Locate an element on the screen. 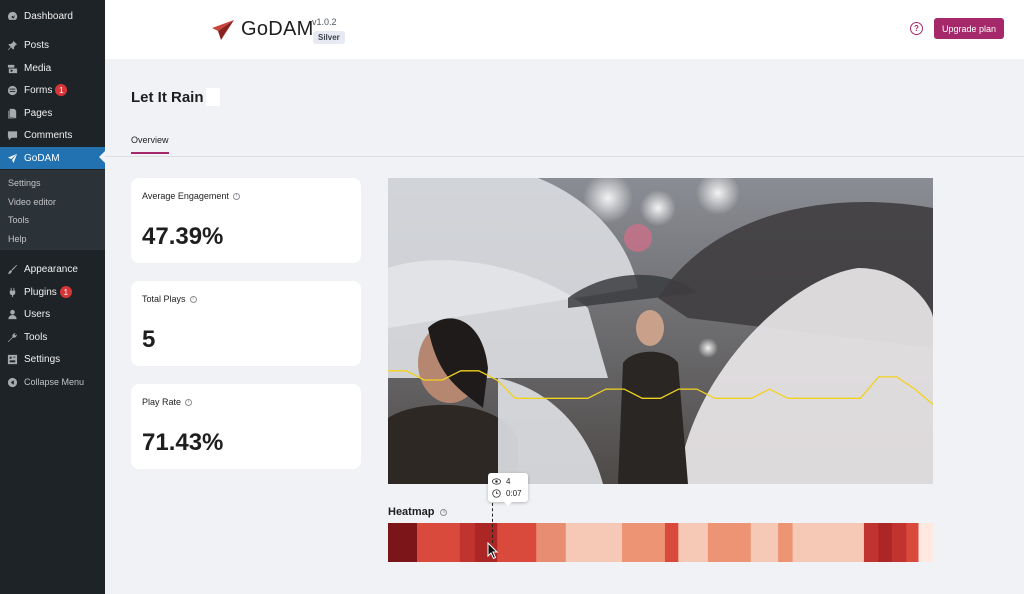 This screenshot has height=594, width=1024. eye-icon is located at coordinates (496, 481).